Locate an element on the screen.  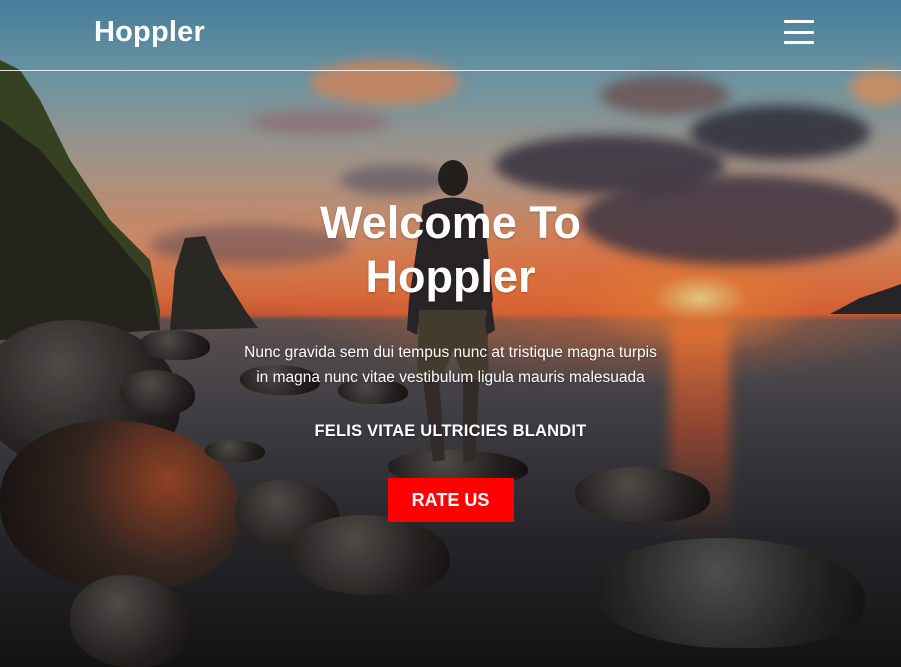
hero-title: Welcome To Hoppler is located at coordinates (450, 249).